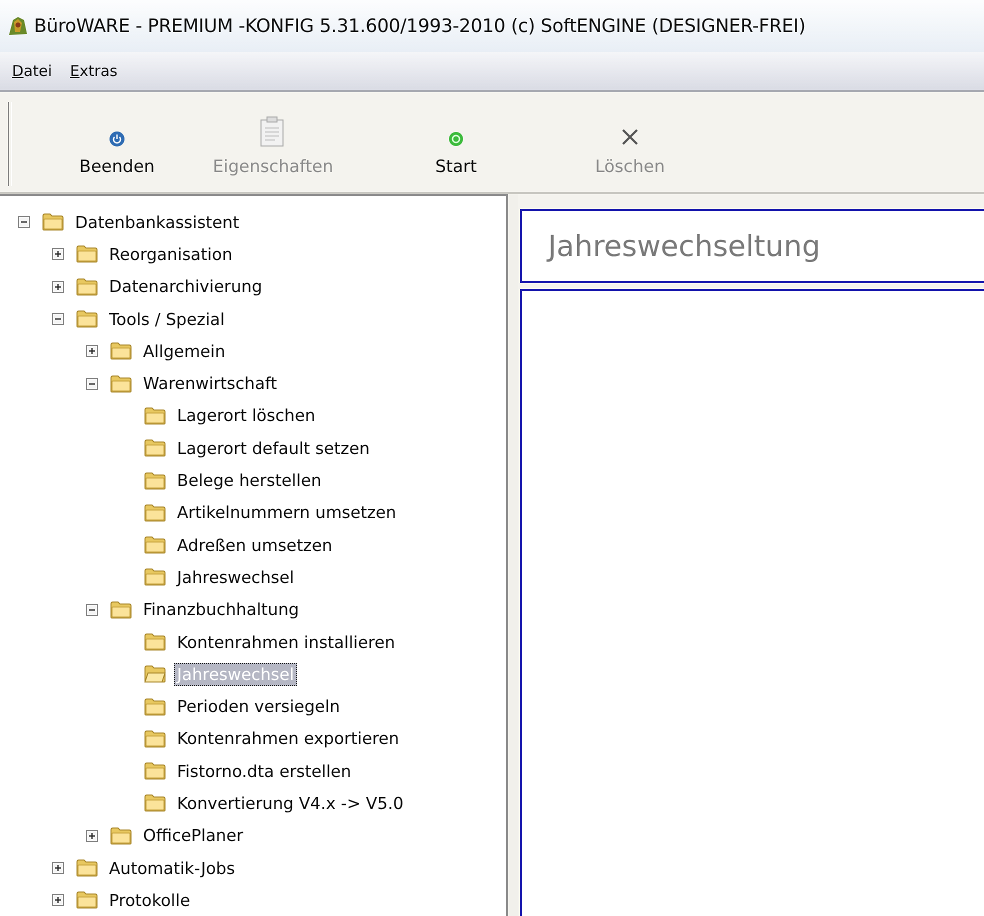  I want to click on menu-item: Datei, so click(32, 71).